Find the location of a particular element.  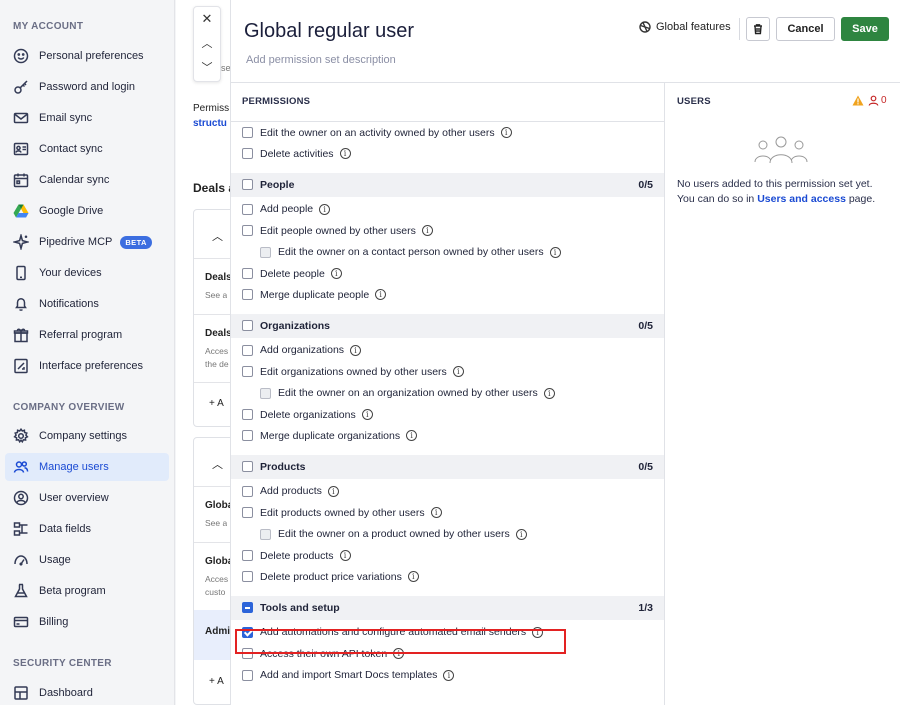

permission-row: Add products i is located at coordinates (447, 491).